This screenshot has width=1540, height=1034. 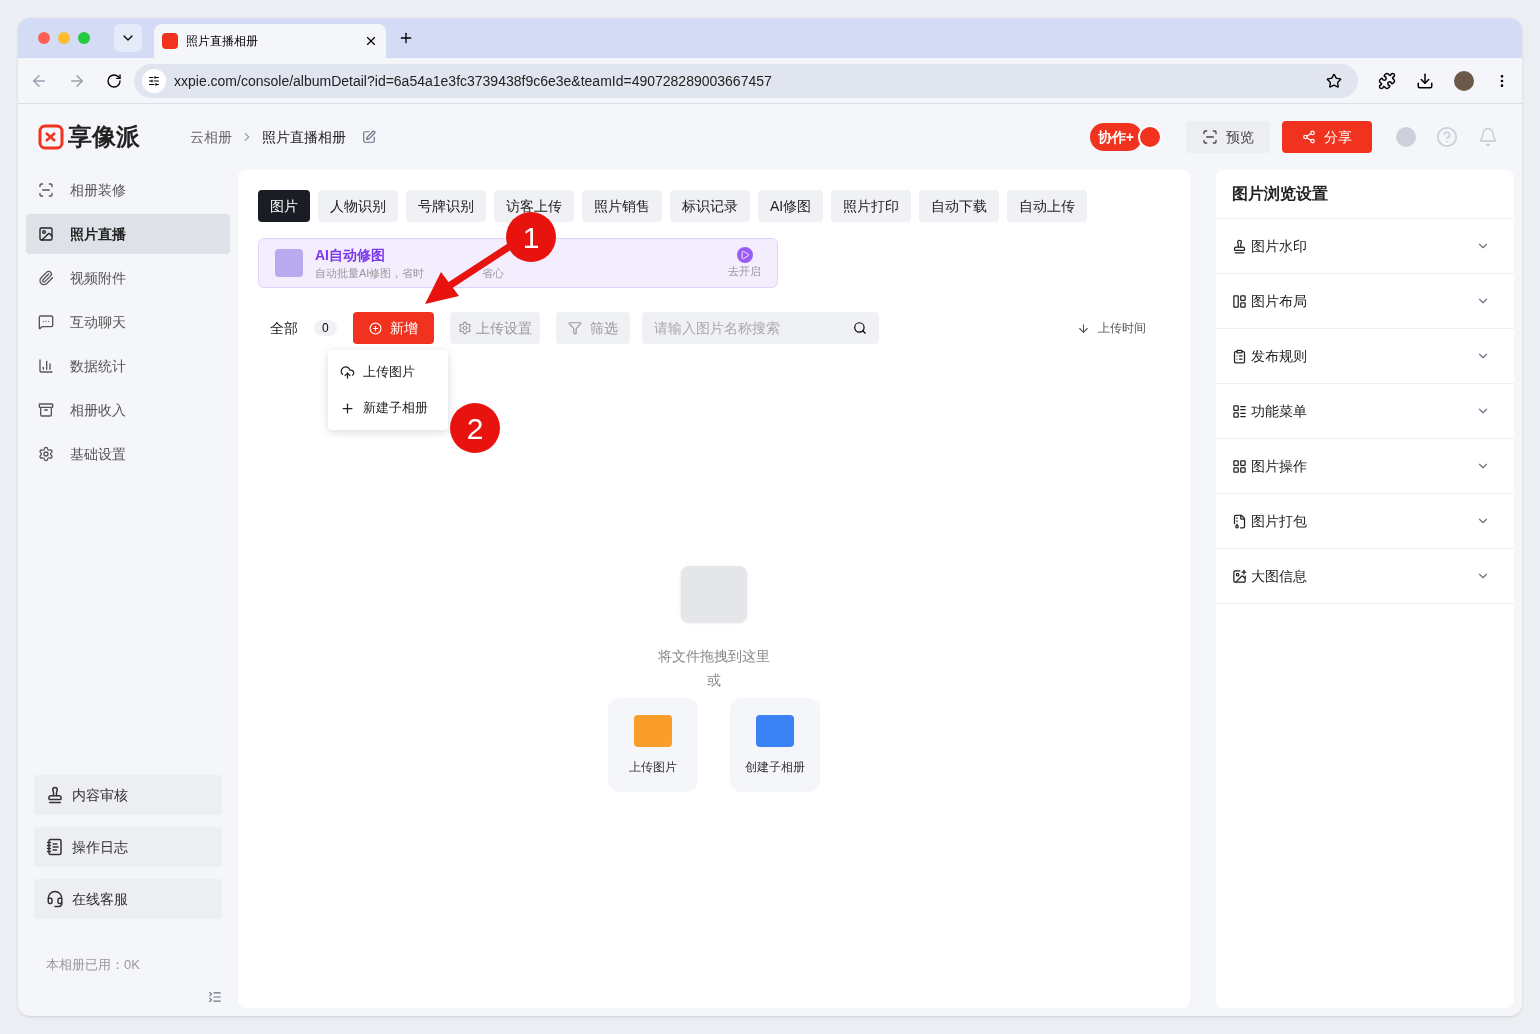 I want to click on close-icon, so click(x=371, y=41).